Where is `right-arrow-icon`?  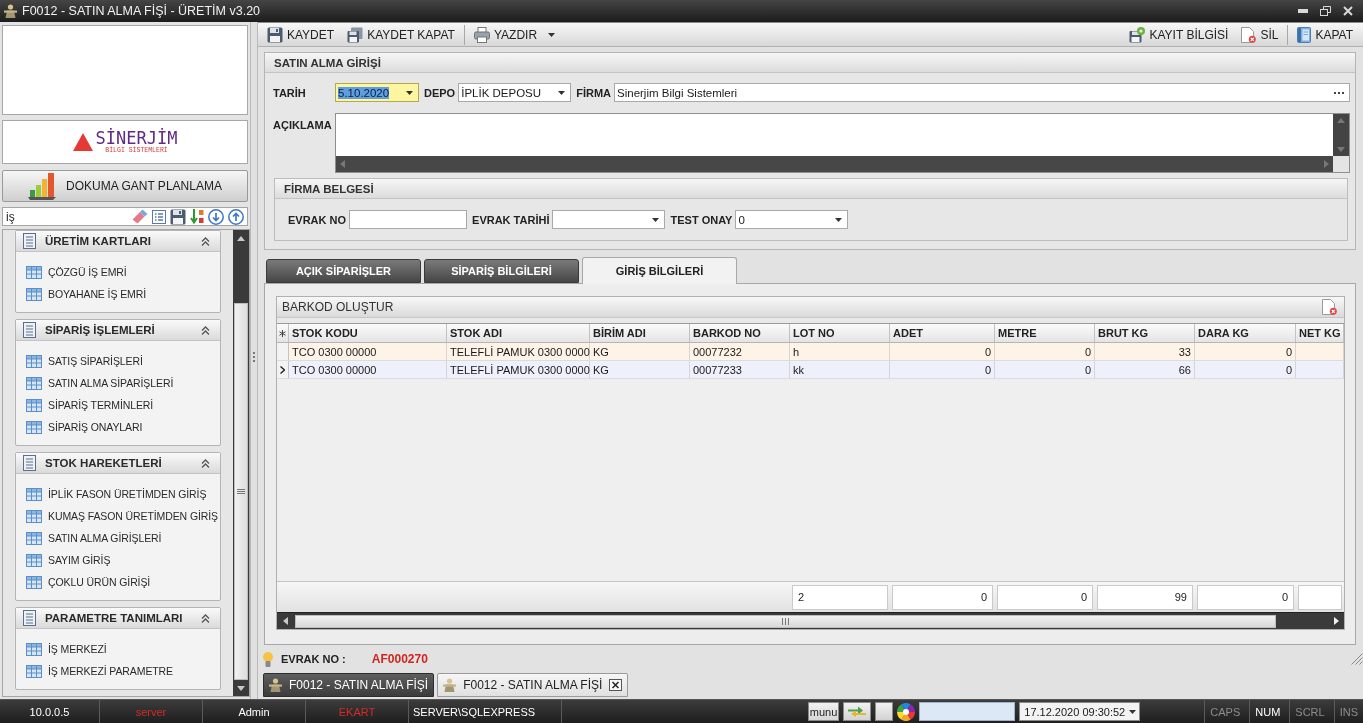
right-arrow-icon is located at coordinates (1336, 621).